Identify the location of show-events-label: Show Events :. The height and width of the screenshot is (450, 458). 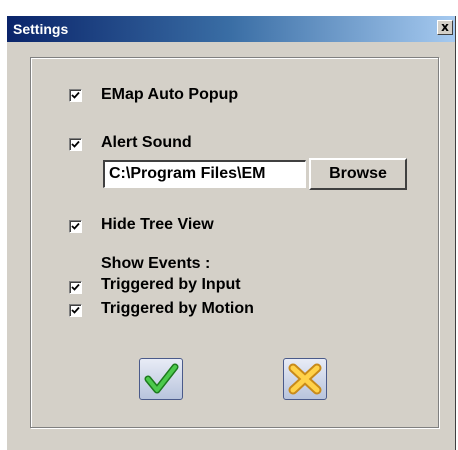
(156, 263).